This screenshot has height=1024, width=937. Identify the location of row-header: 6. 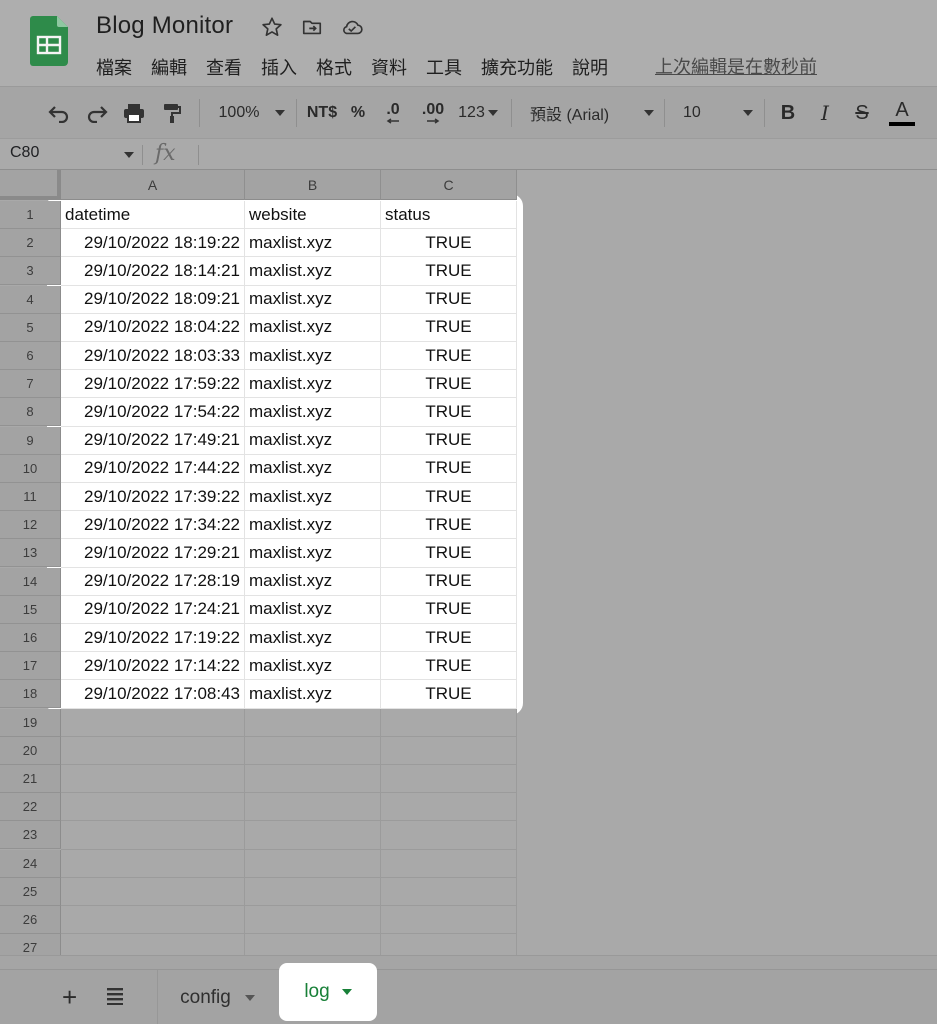
(30, 356).